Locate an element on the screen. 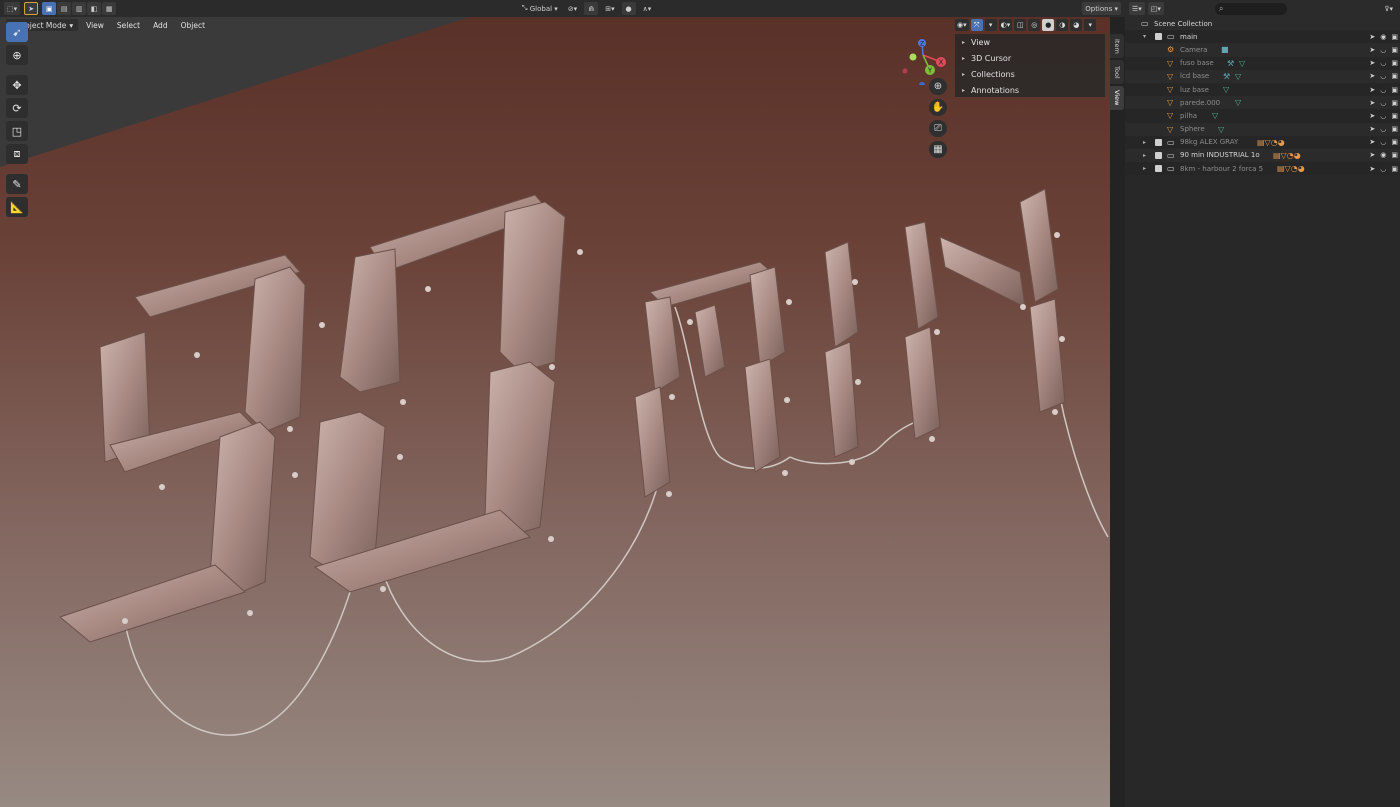 The image size is (1400, 807). tree-row-main: ▾ ▭ main ➤ ◉ ▣ is located at coordinates (1262, 37).